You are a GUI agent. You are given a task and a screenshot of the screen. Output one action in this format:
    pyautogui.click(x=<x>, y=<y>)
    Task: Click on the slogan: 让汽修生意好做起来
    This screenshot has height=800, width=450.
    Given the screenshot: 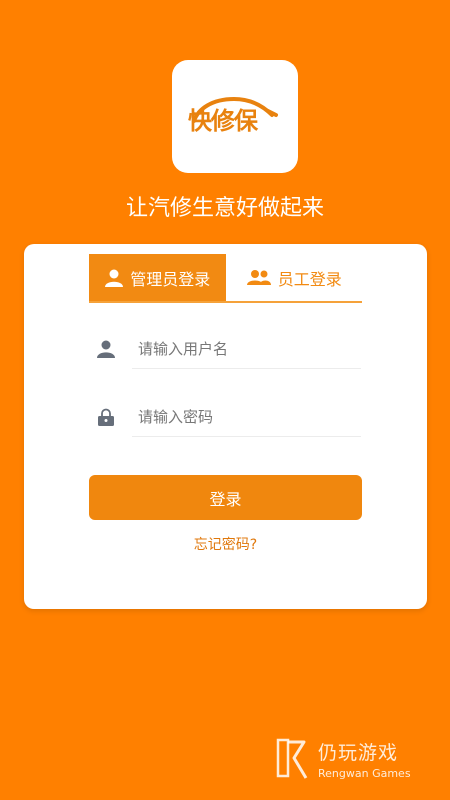 What is the action you would take?
    pyautogui.click(x=224, y=208)
    